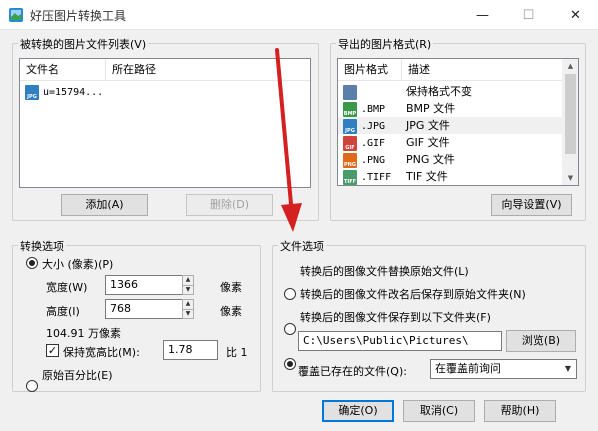 This screenshot has width=598, height=431. Describe the element at coordinates (427, 176) in the screenshot. I see `format-description: TIF 文件` at that location.